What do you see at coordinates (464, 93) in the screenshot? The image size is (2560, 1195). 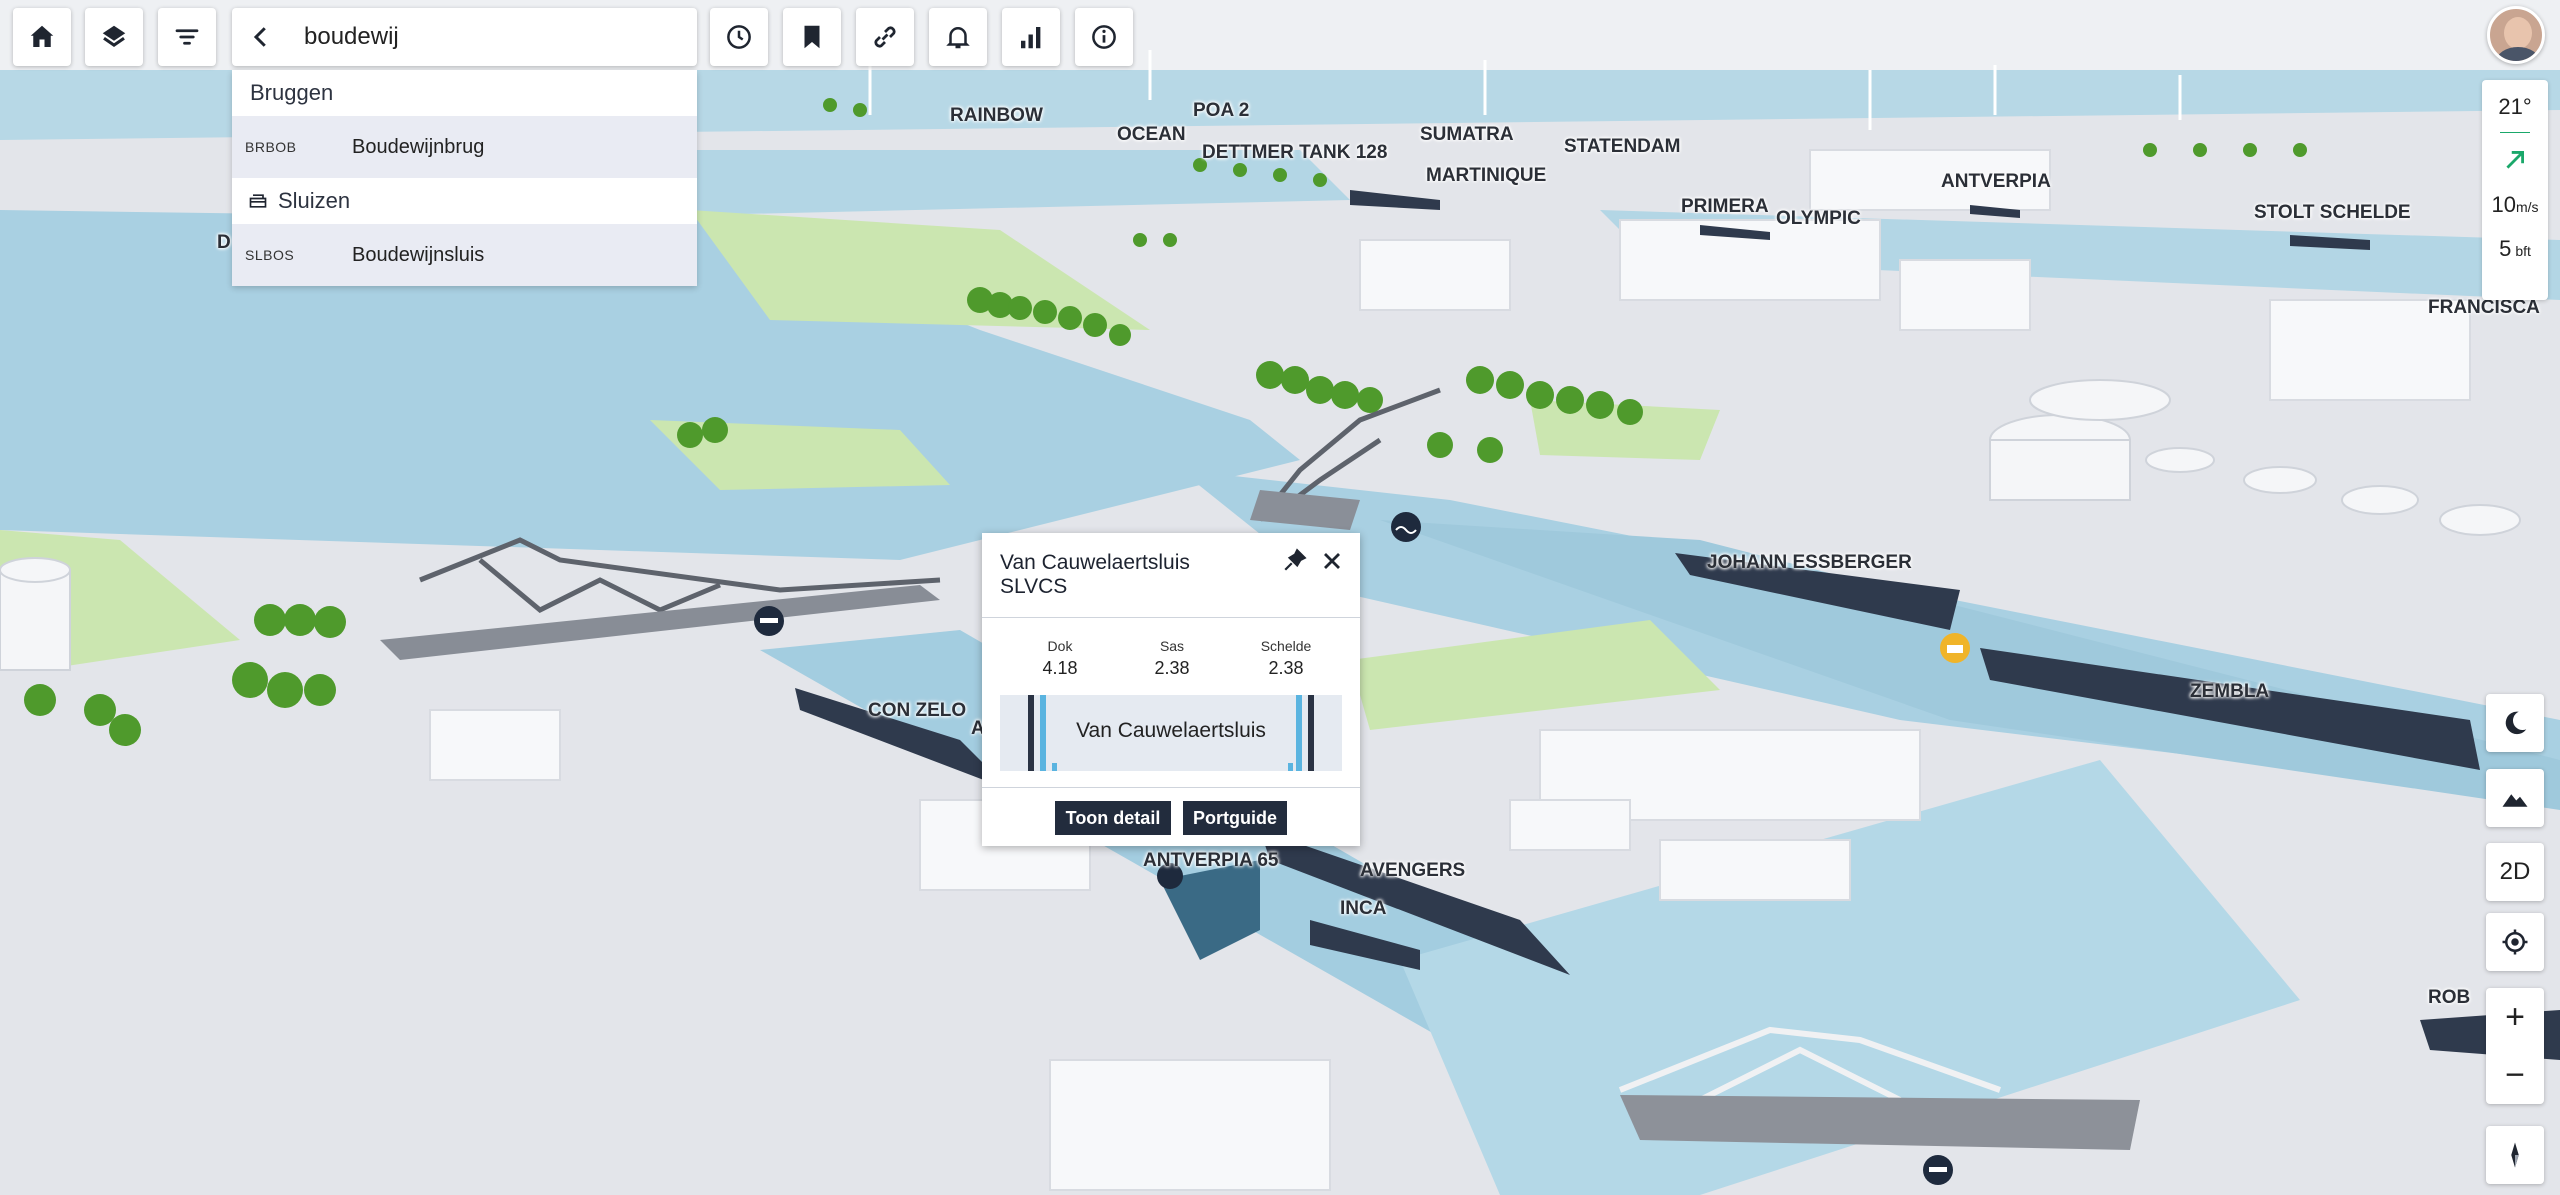 I see `result-group-bridges: Bruggen` at bounding box center [464, 93].